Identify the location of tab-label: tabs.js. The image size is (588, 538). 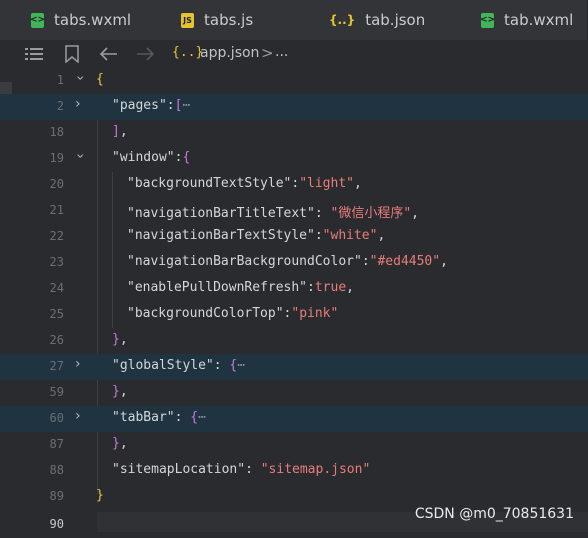
(229, 20).